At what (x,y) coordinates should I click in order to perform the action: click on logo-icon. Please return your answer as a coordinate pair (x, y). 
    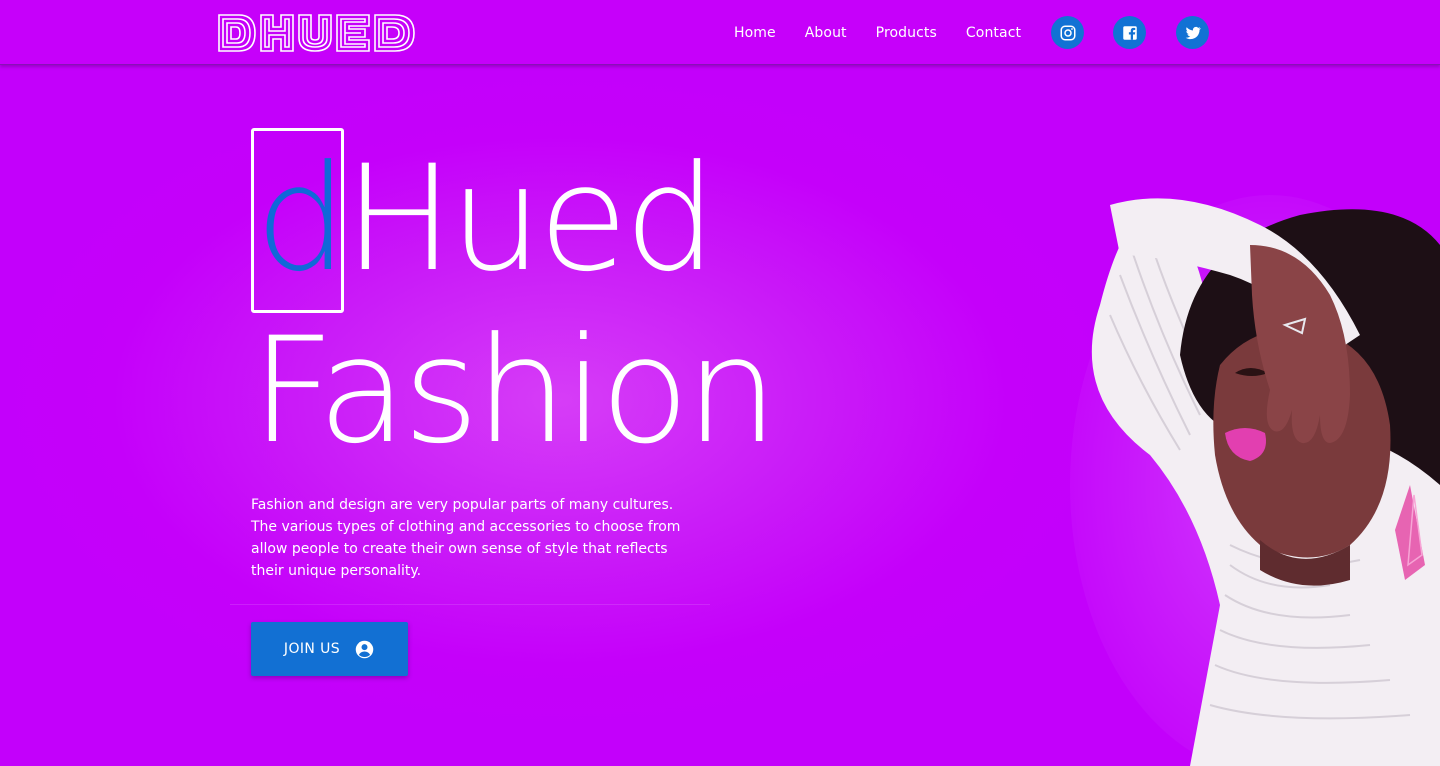
    Looking at the image, I should click on (316, 33).